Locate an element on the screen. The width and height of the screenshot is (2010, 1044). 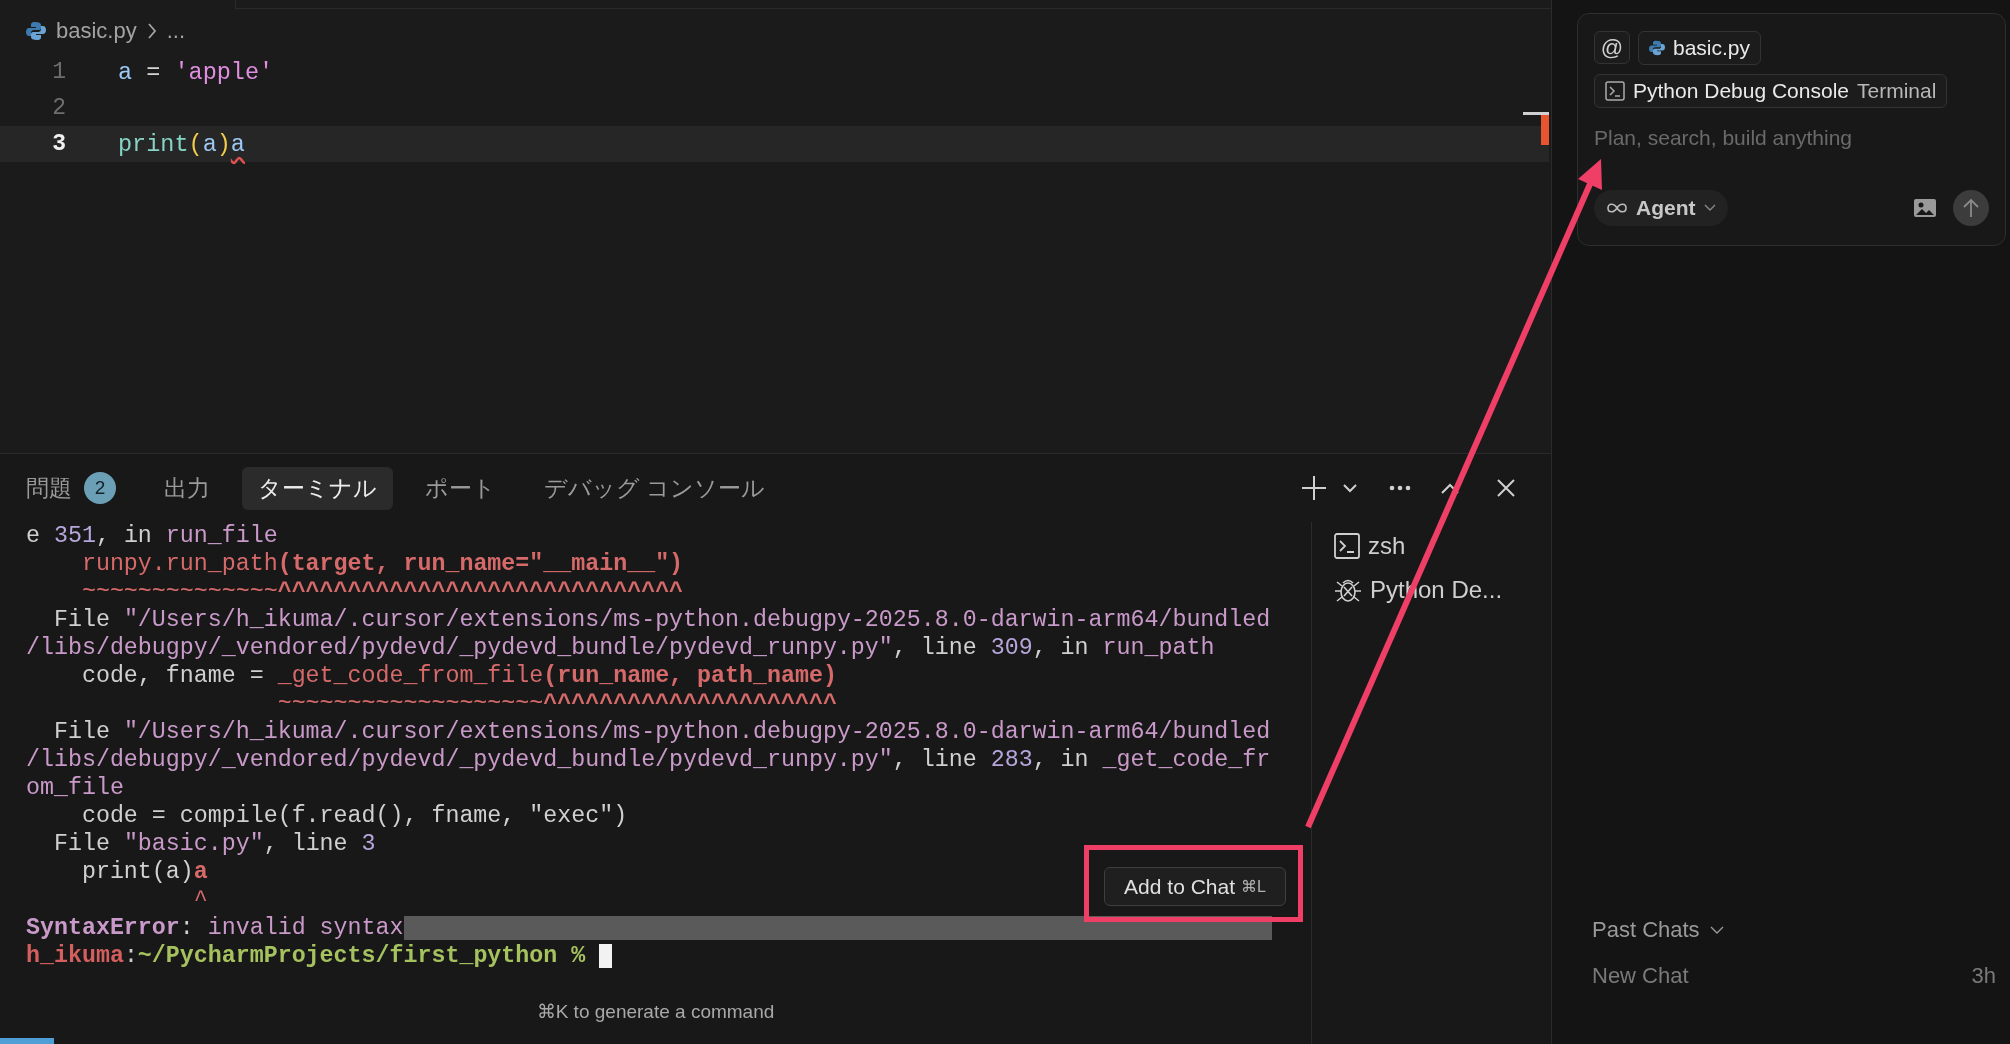
mode-selector: Agent is located at coordinates (1661, 208).